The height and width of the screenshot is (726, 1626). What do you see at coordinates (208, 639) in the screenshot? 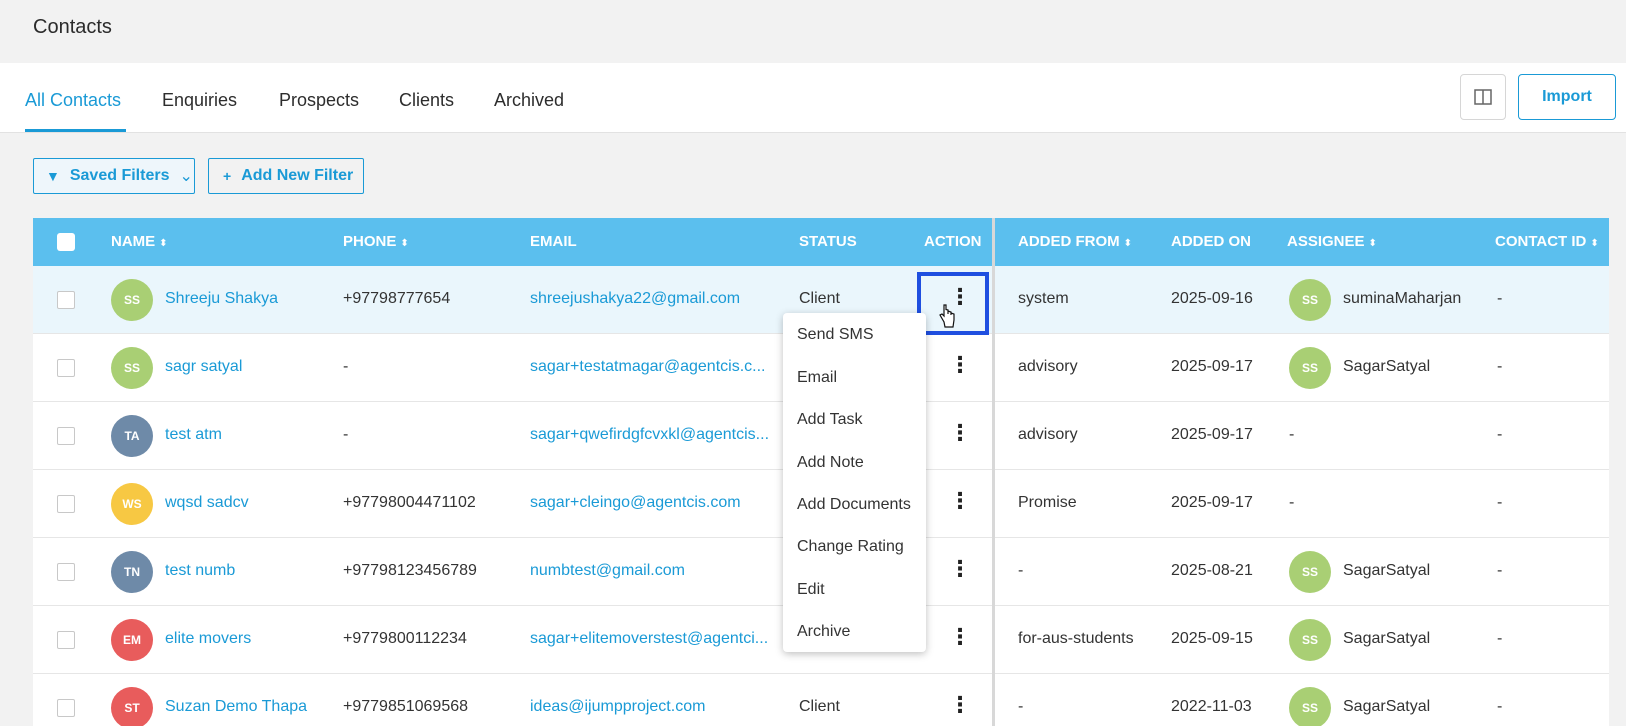
I see `contact-name-link: elite movers` at bounding box center [208, 639].